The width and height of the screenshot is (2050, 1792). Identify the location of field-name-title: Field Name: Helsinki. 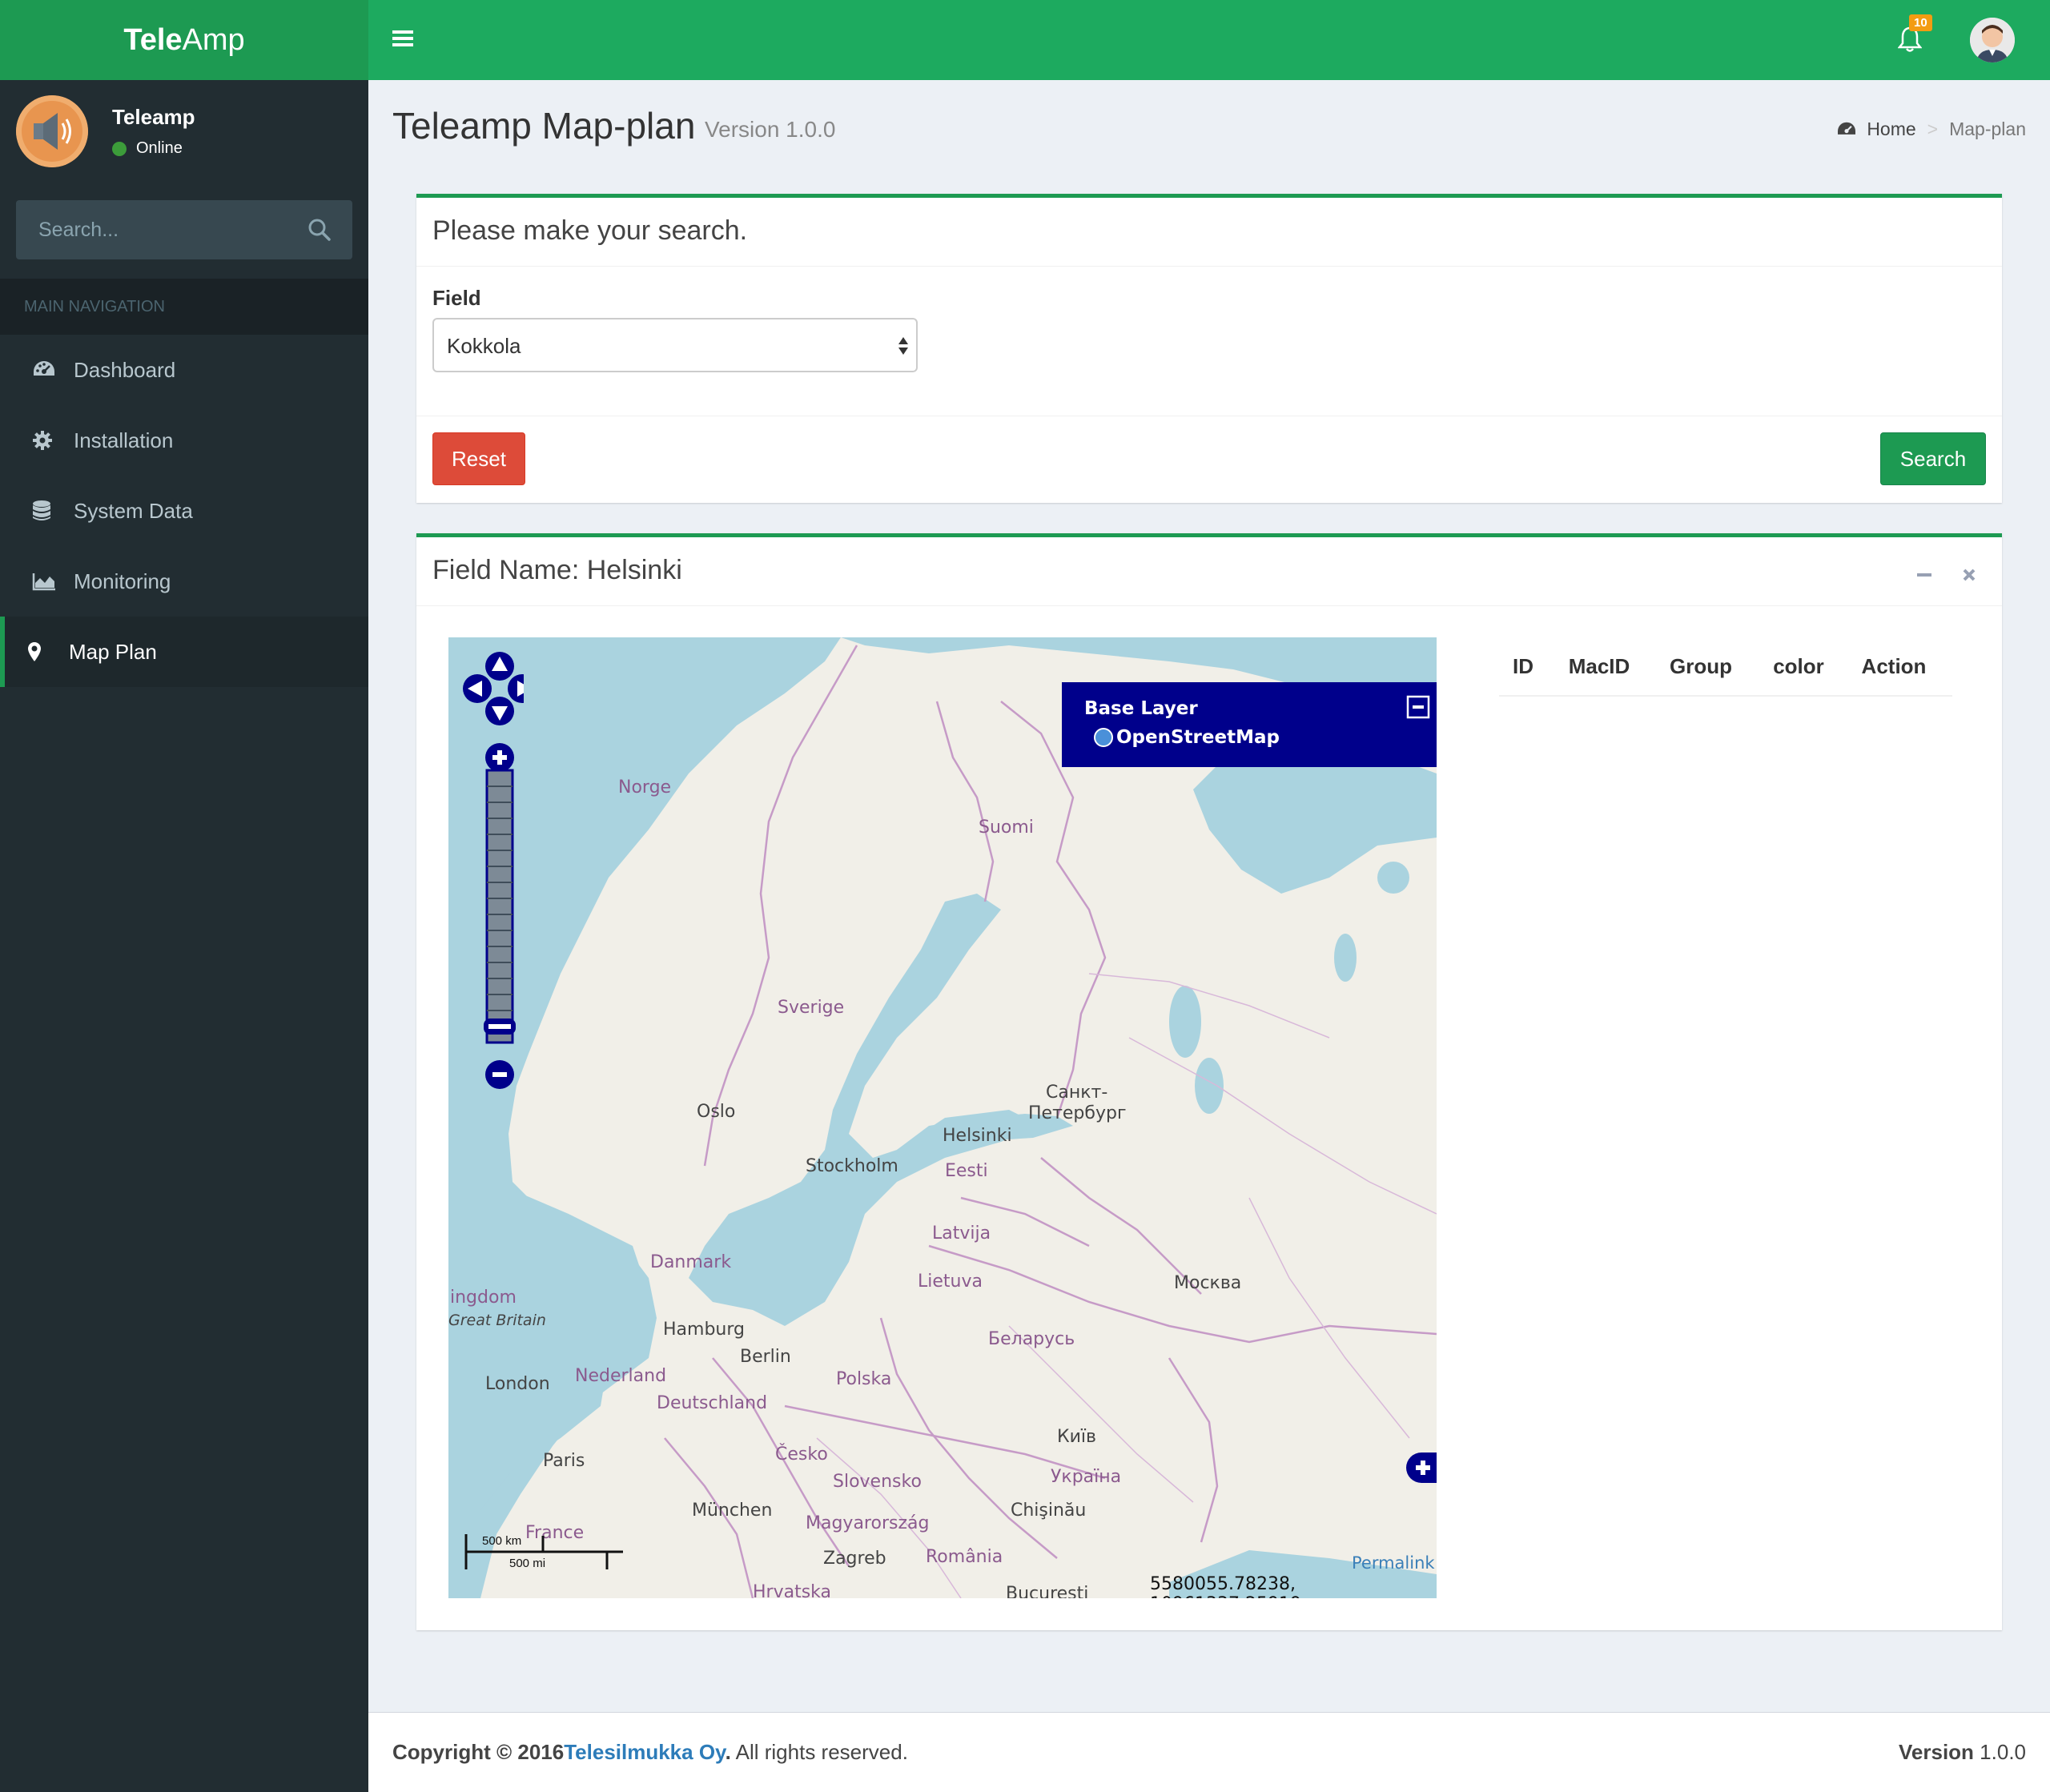
(557, 570).